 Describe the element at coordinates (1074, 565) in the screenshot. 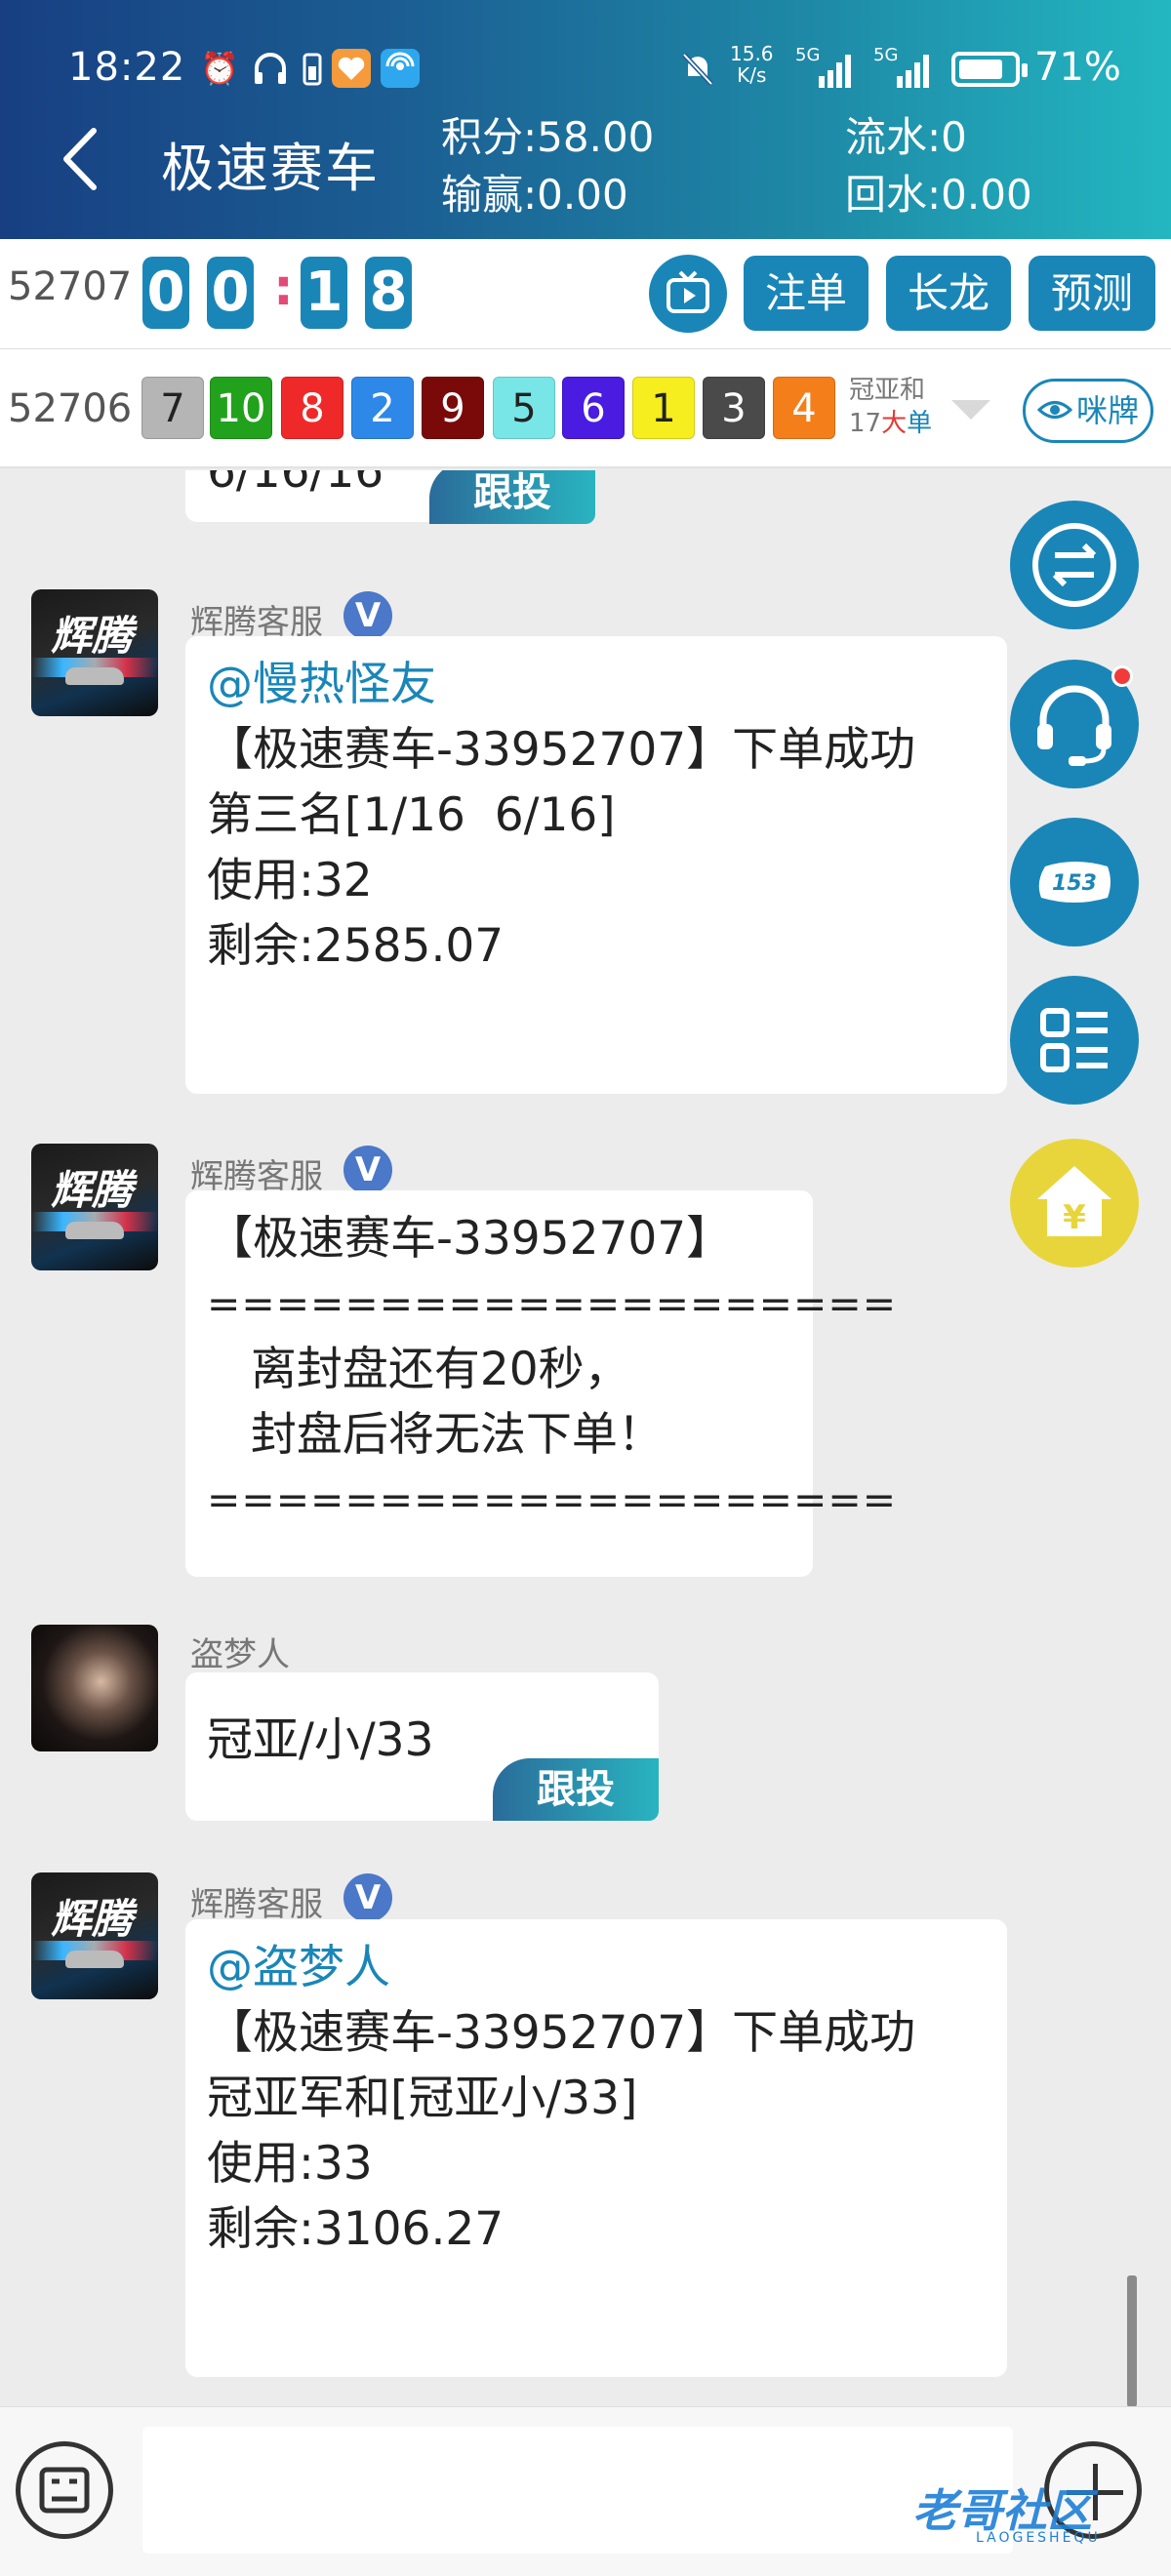

I see `switch-fab-button` at that location.